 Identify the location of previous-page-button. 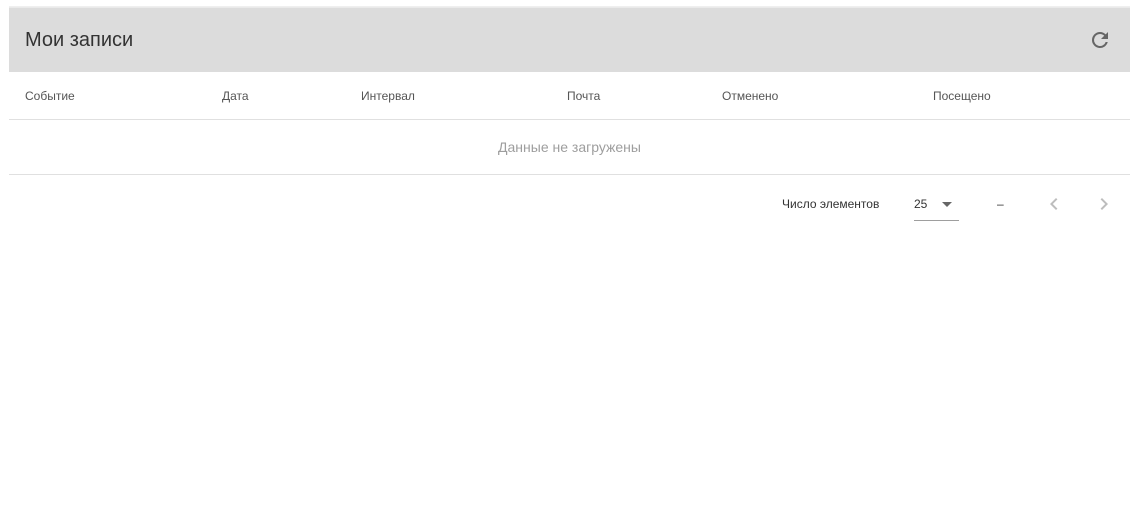
(1054, 204).